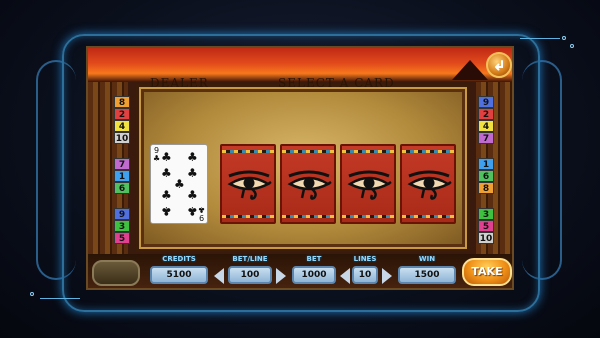 The height and width of the screenshot is (338, 600). I want to click on payline-indicators-right: 9 2 4 7 1 6 8 3 5 10, so click(486, 170).